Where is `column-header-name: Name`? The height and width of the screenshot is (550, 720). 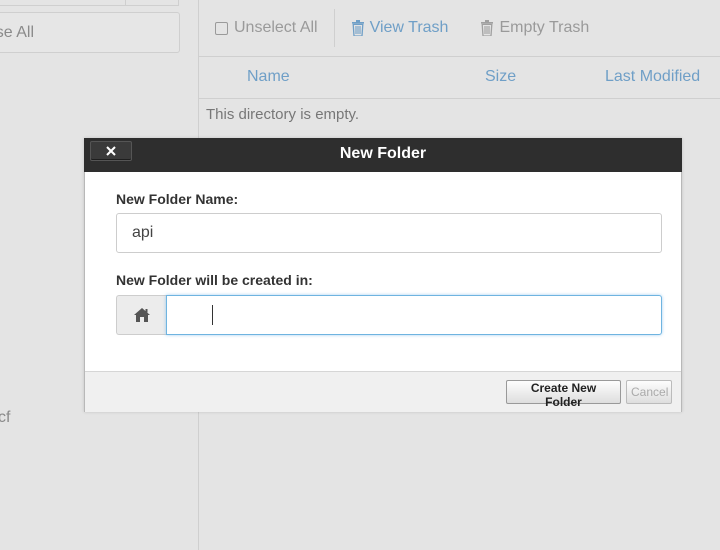 column-header-name: Name is located at coordinates (268, 77).